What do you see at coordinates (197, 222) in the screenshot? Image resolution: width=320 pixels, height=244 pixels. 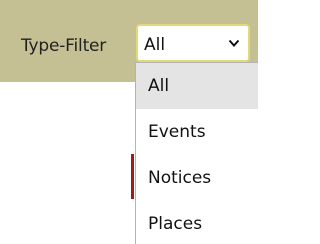 I see `option-places: Places` at bounding box center [197, 222].